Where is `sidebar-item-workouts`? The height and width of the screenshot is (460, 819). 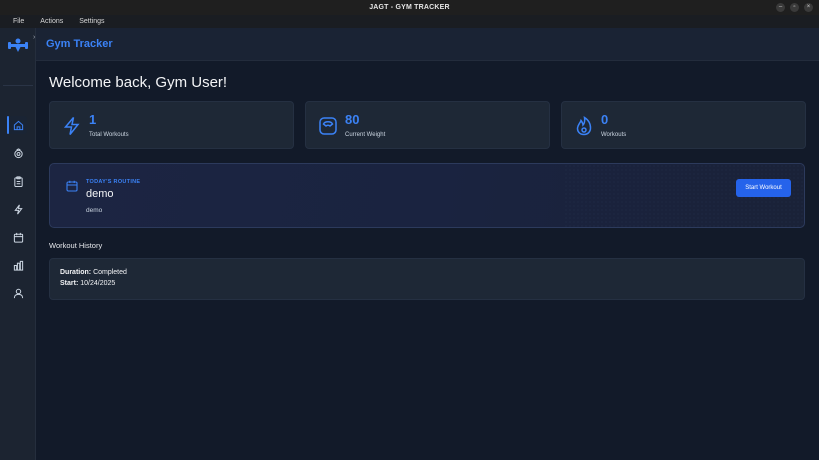
sidebar-item-workouts is located at coordinates (18, 209).